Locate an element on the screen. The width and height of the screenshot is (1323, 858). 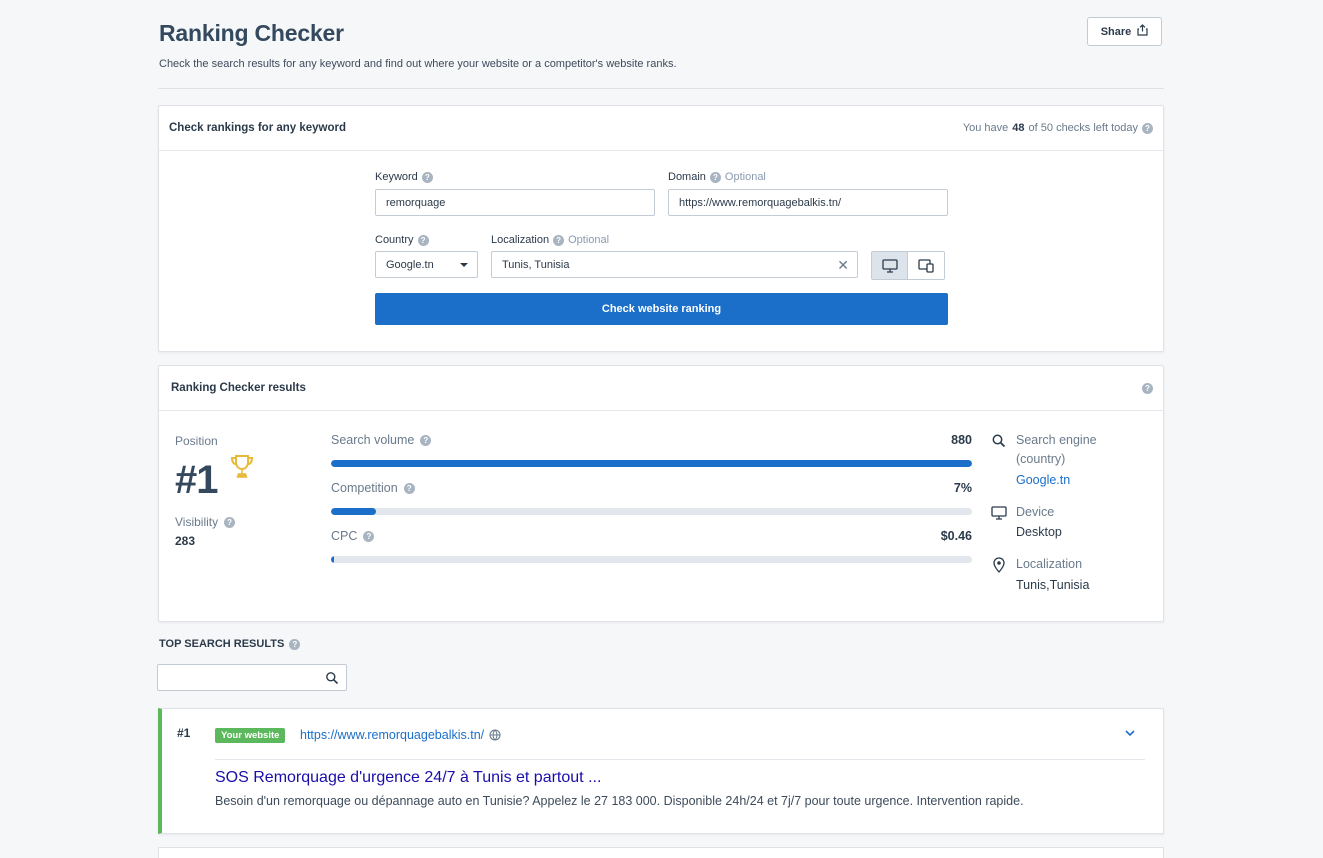
device-label: Device is located at coordinates (1035, 512).